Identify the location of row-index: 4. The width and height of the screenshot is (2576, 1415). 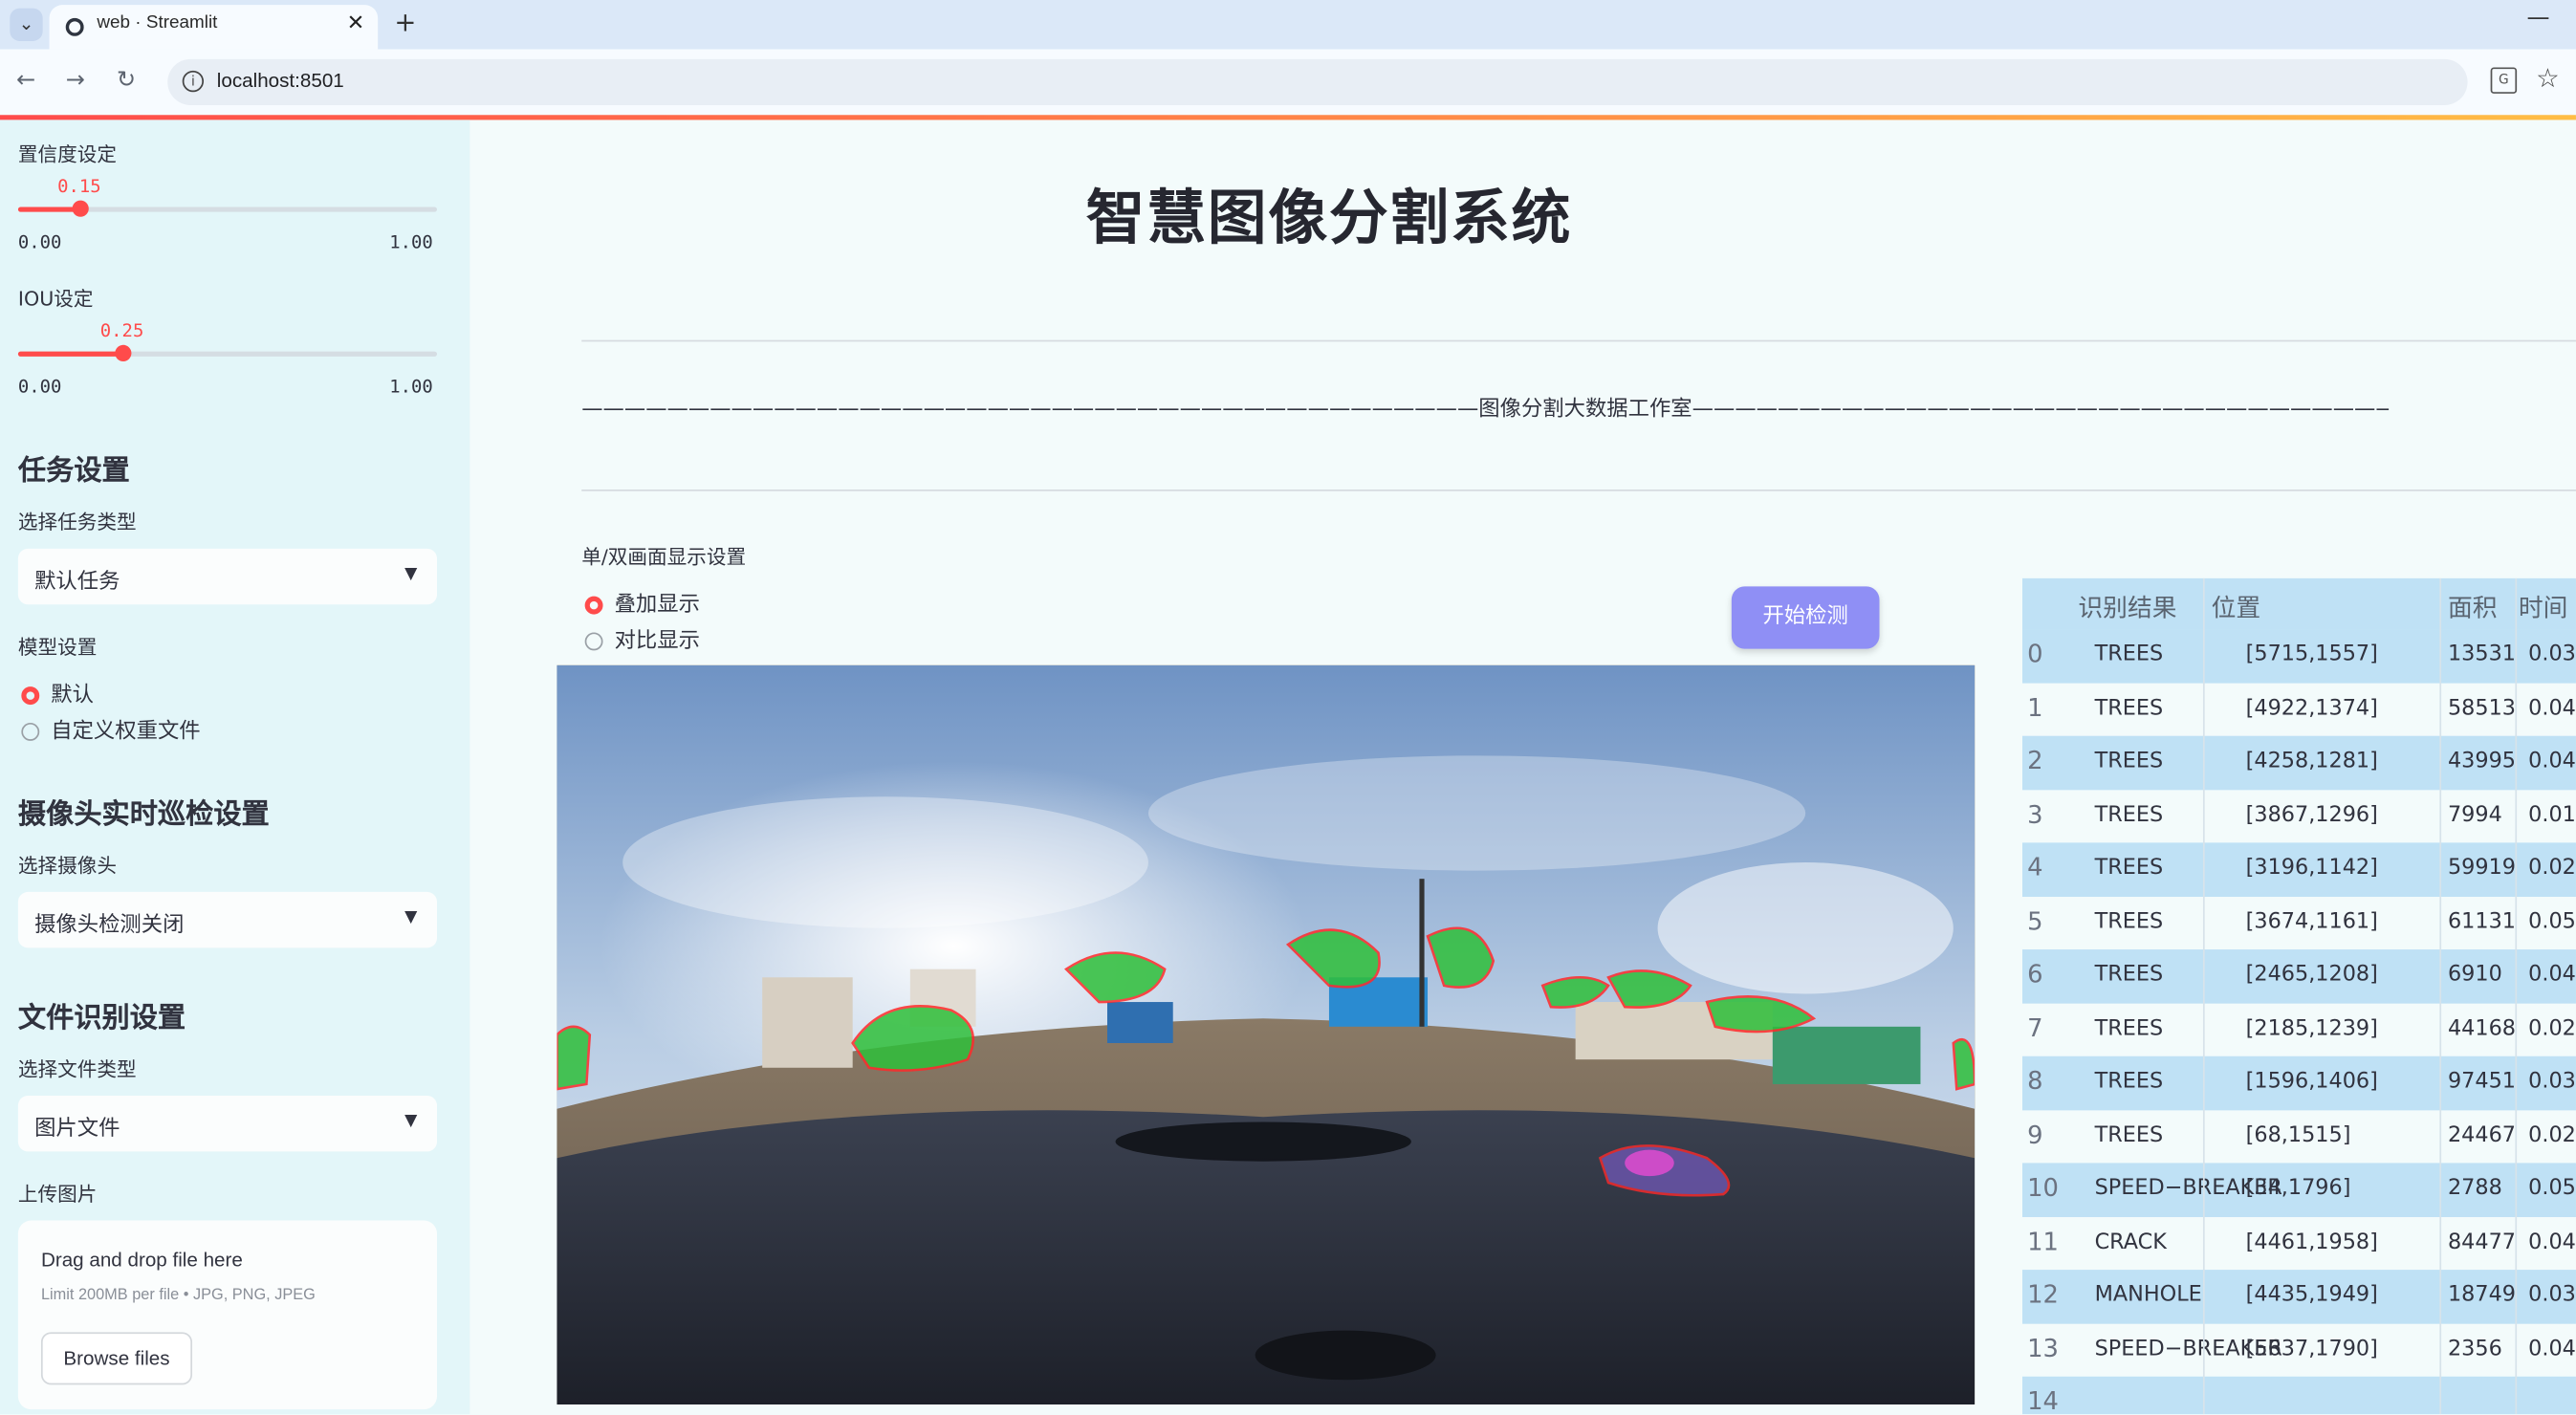
(2035, 867).